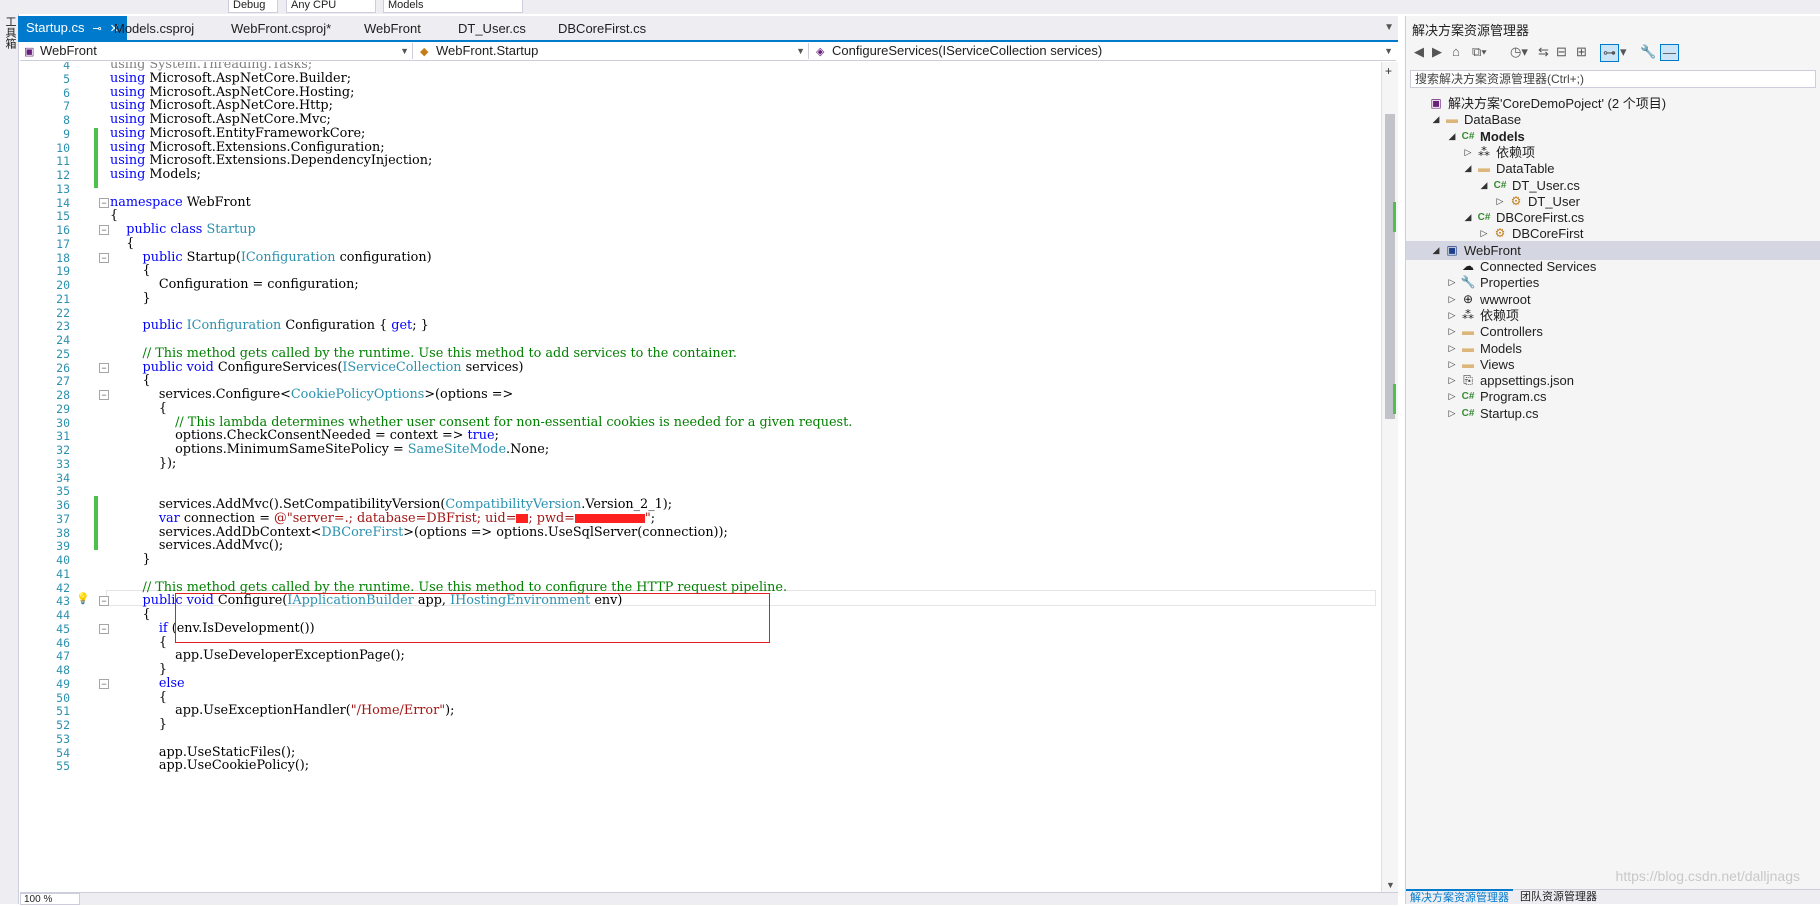 The width and height of the screenshot is (1820, 906). What do you see at coordinates (210, 766) in the screenshot?
I see `code-text: app.UseCookiePolicy();` at bounding box center [210, 766].